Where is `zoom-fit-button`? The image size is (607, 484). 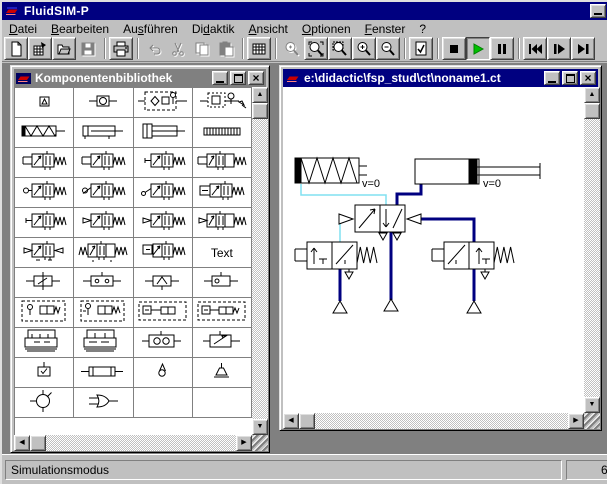 zoom-fit-button is located at coordinates (316, 48).